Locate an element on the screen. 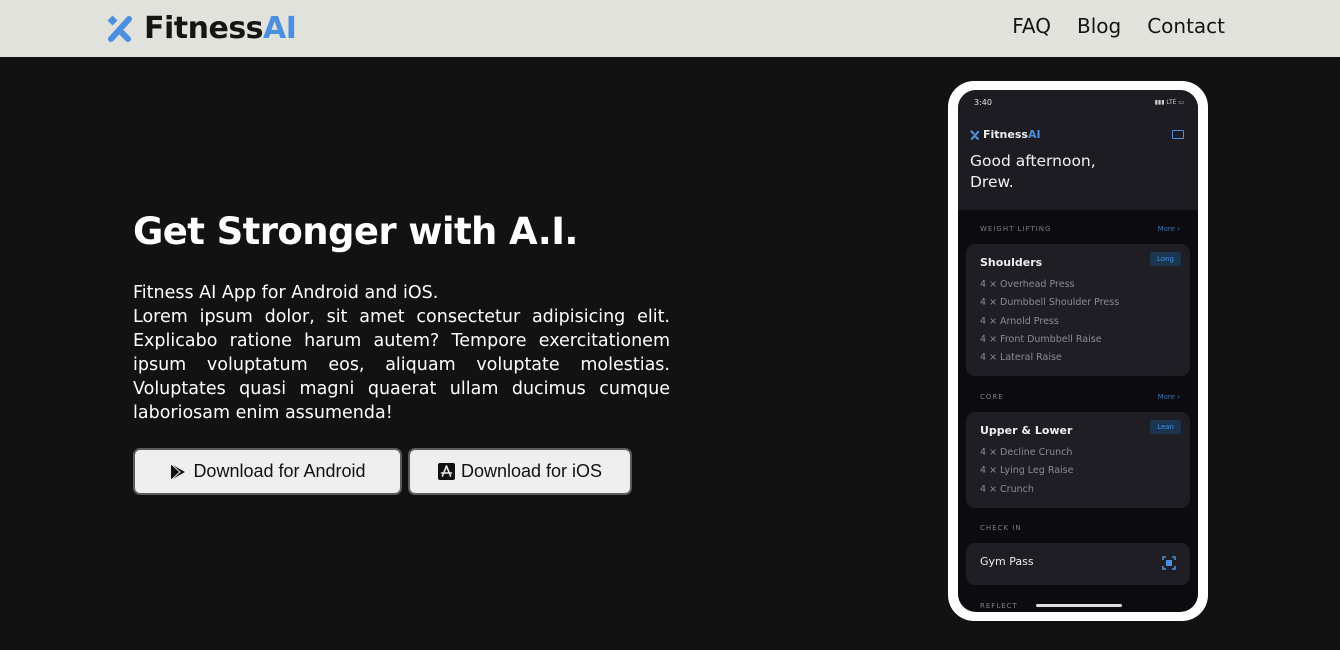  scan-icon is located at coordinates (1169, 563).